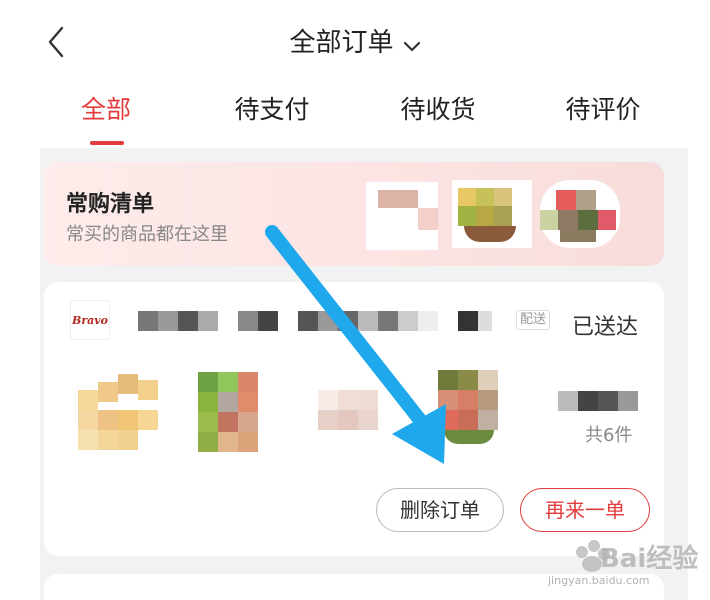  What do you see at coordinates (272, 108) in the screenshot?
I see `tab-pending-payment: 待支付` at bounding box center [272, 108].